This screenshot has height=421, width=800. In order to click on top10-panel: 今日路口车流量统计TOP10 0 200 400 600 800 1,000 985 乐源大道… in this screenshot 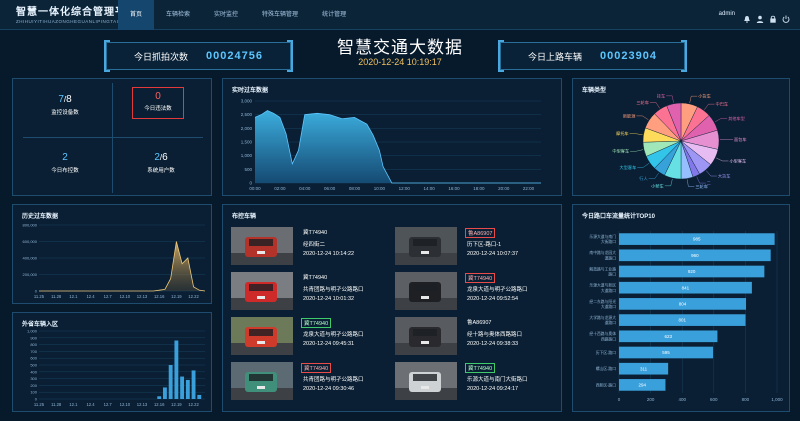, I will do `click(681, 308)`.